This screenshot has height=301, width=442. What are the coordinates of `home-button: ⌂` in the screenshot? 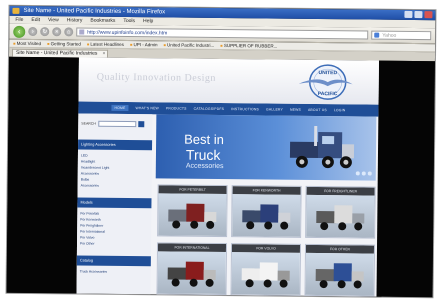 It's located at (69, 32).